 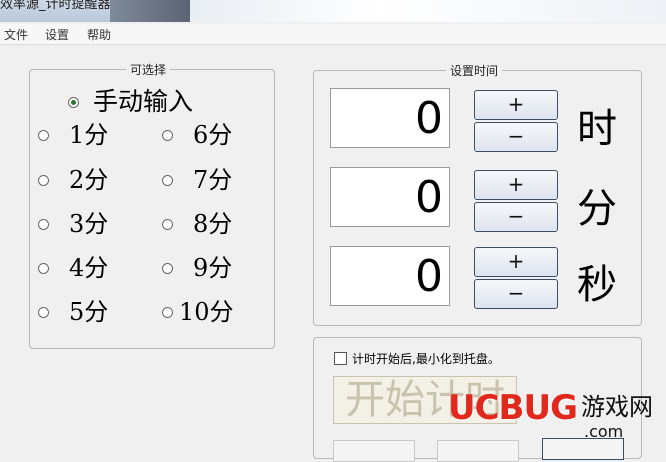 What do you see at coordinates (99, 34) in the screenshot?
I see `menu-help: 帮助` at bounding box center [99, 34].